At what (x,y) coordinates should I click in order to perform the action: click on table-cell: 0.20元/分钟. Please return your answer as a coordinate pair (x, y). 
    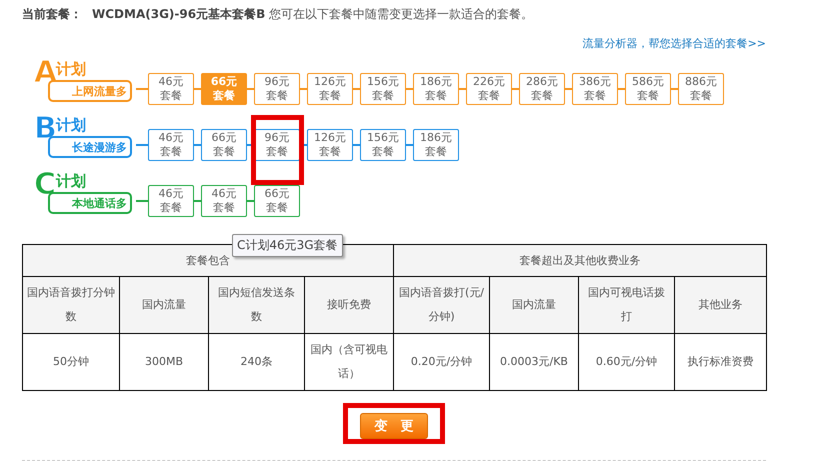
    Looking at the image, I should click on (442, 362).